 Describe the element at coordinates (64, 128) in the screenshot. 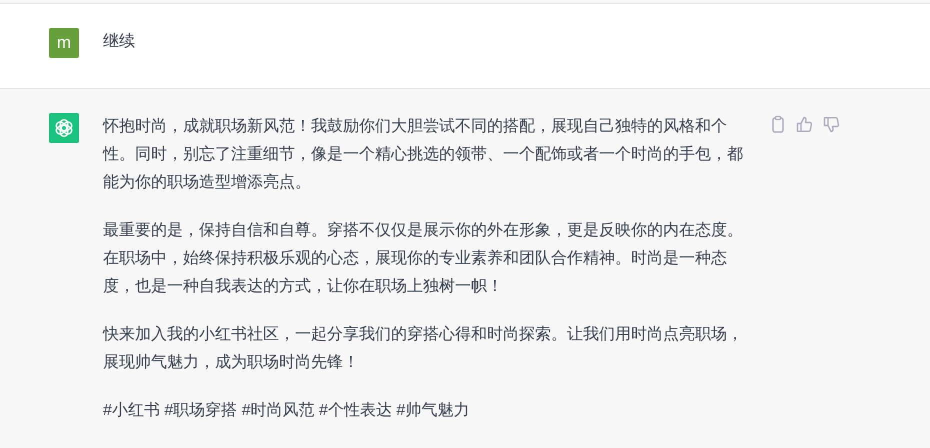

I see `assistant-logo-icon` at that location.